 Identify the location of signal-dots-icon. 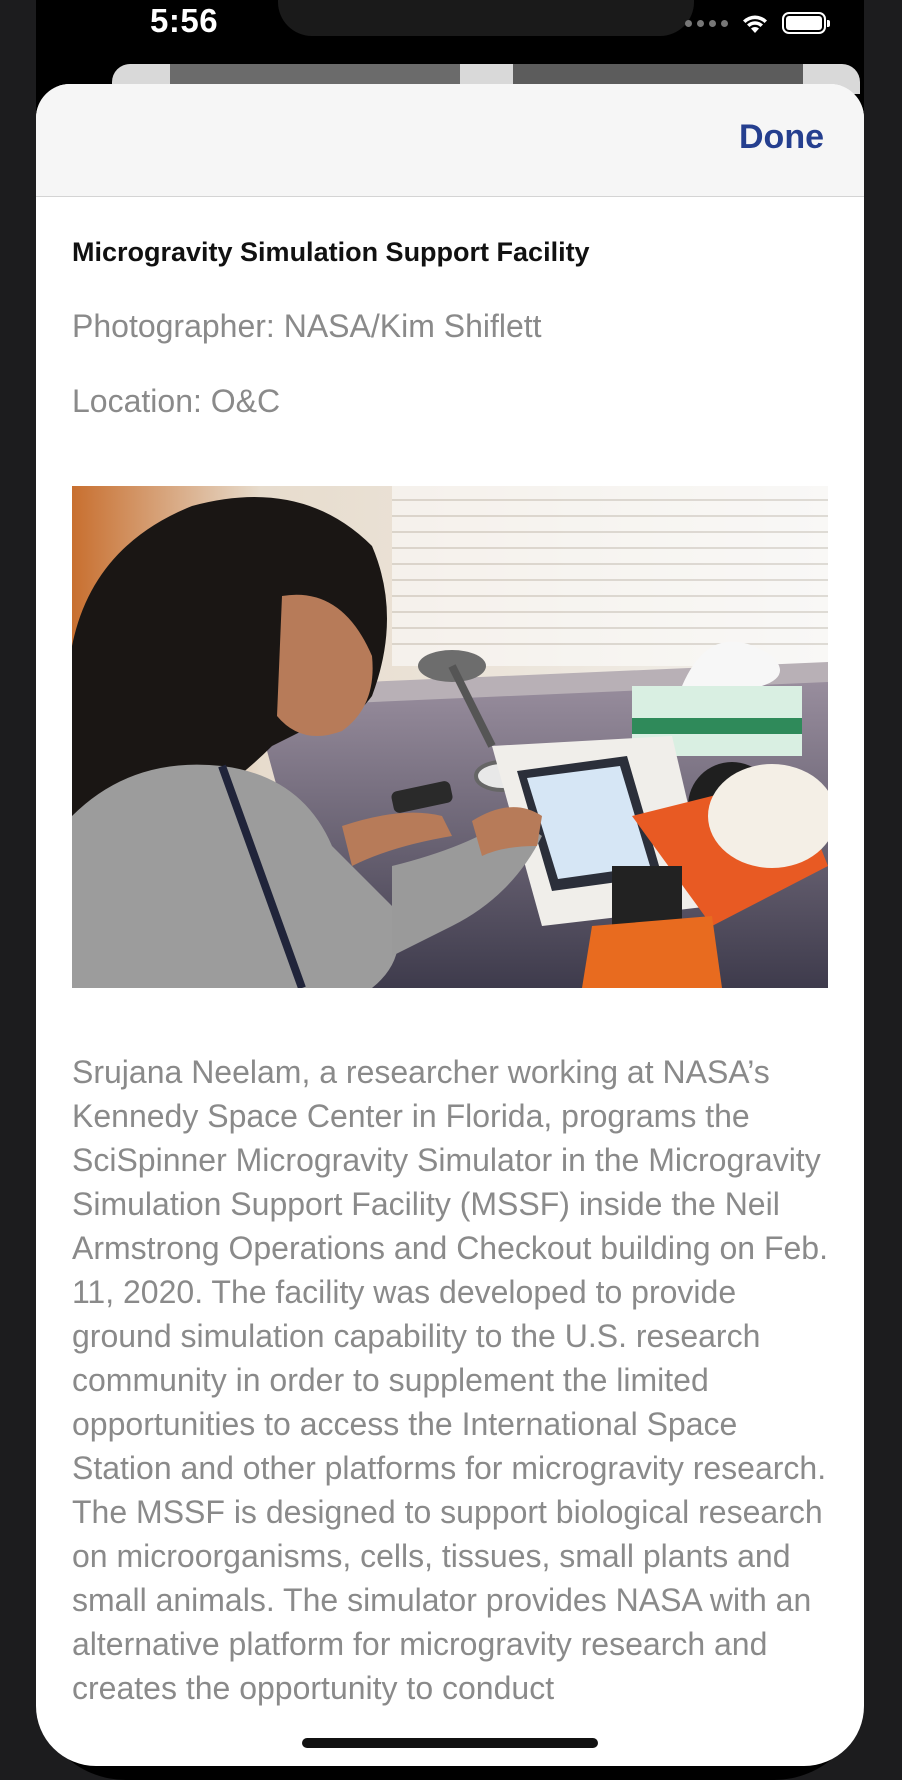
(706, 23).